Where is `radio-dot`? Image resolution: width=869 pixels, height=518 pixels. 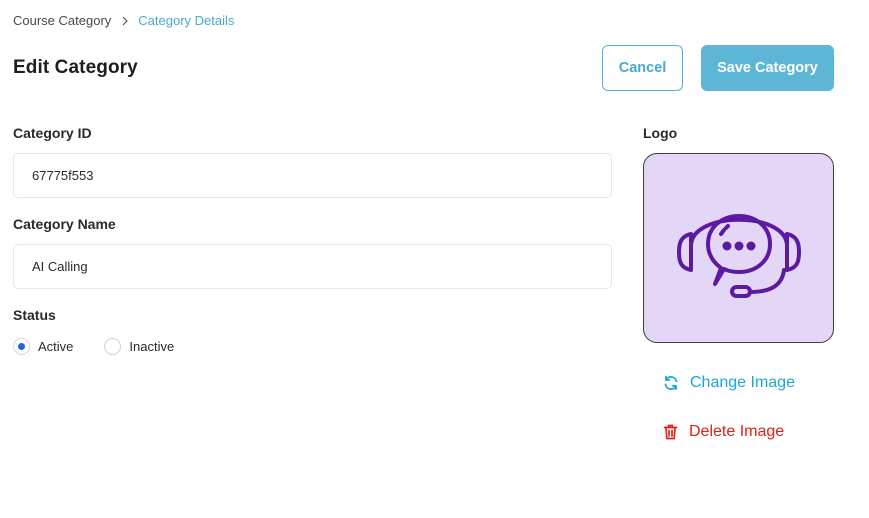 radio-dot is located at coordinates (21, 346).